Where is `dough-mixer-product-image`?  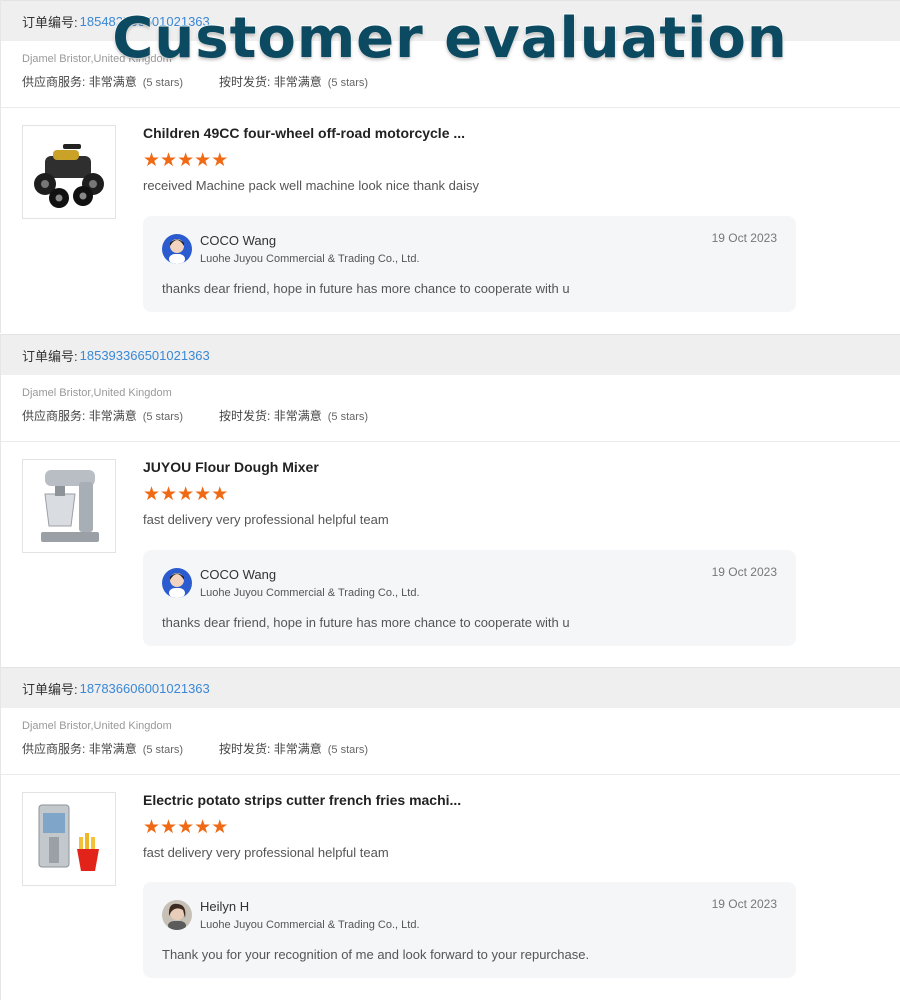
dough-mixer-product-image is located at coordinates (70, 506).